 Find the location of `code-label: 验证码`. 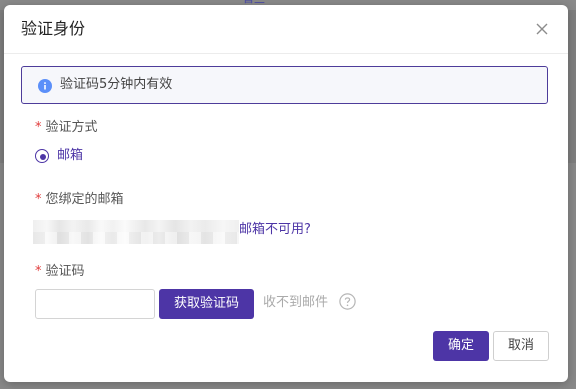

code-label: 验证码 is located at coordinates (65, 271).